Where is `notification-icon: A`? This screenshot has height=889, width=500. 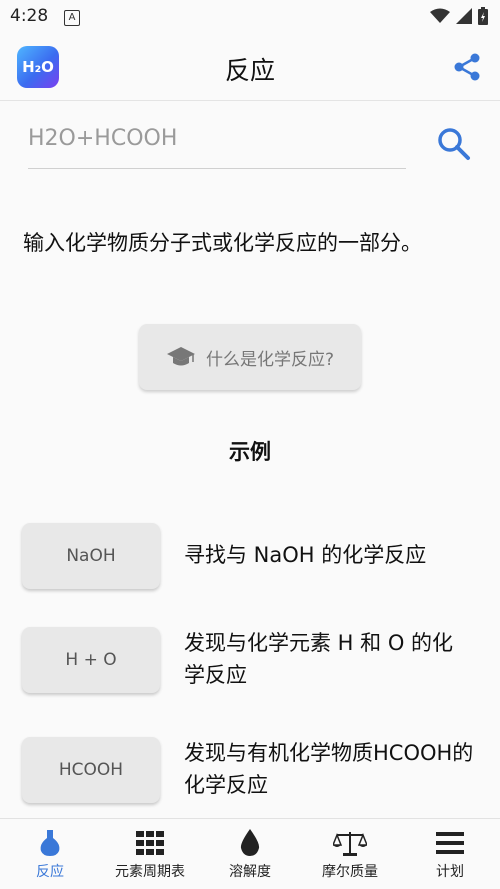 notification-icon: A is located at coordinates (72, 18).